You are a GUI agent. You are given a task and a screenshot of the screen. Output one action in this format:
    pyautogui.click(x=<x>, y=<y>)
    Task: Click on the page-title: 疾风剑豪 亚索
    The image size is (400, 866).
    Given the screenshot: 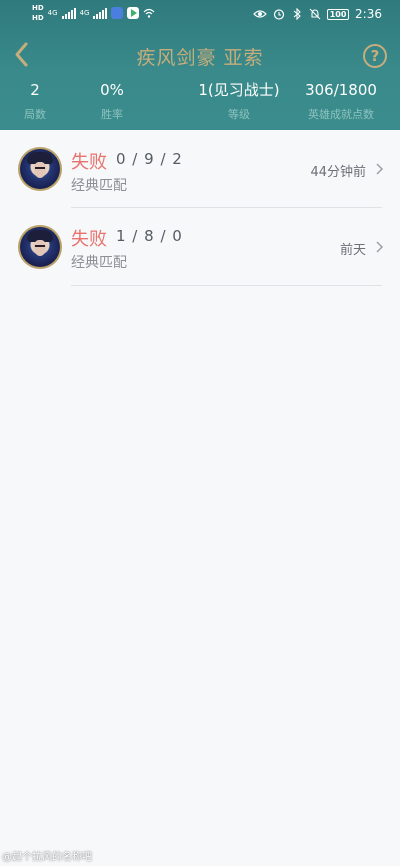 What is the action you would take?
    pyautogui.click(x=200, y=58)
    